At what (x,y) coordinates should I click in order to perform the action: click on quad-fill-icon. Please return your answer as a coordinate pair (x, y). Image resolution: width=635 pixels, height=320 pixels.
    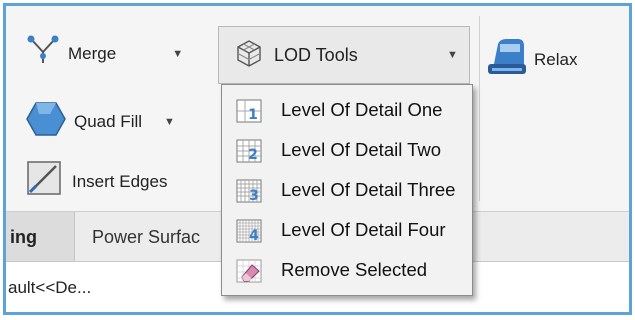
    Looking at the image, I should click on (46, 121).